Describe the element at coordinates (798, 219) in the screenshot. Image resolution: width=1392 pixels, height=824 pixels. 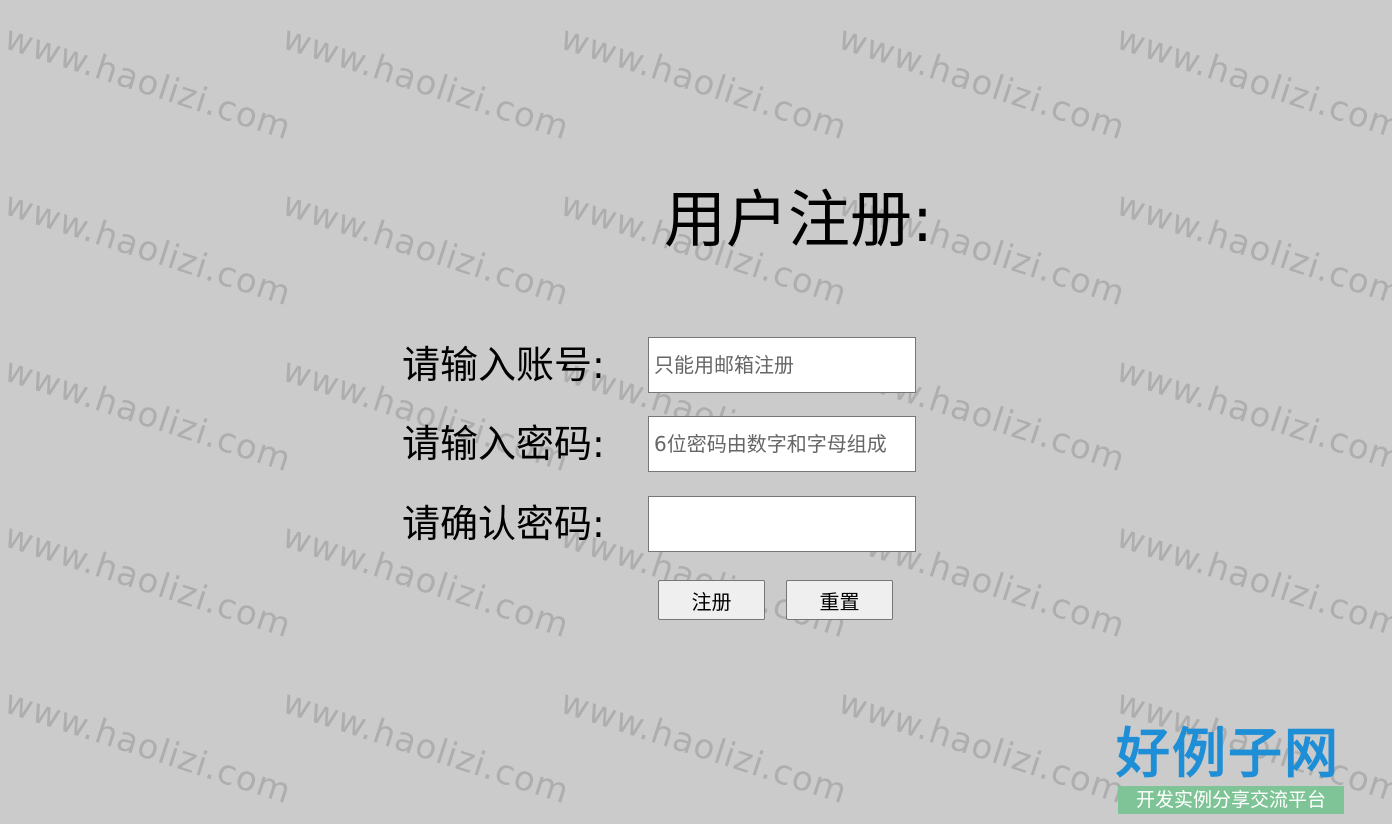
I see `page-title: 用户注册:` at that location.